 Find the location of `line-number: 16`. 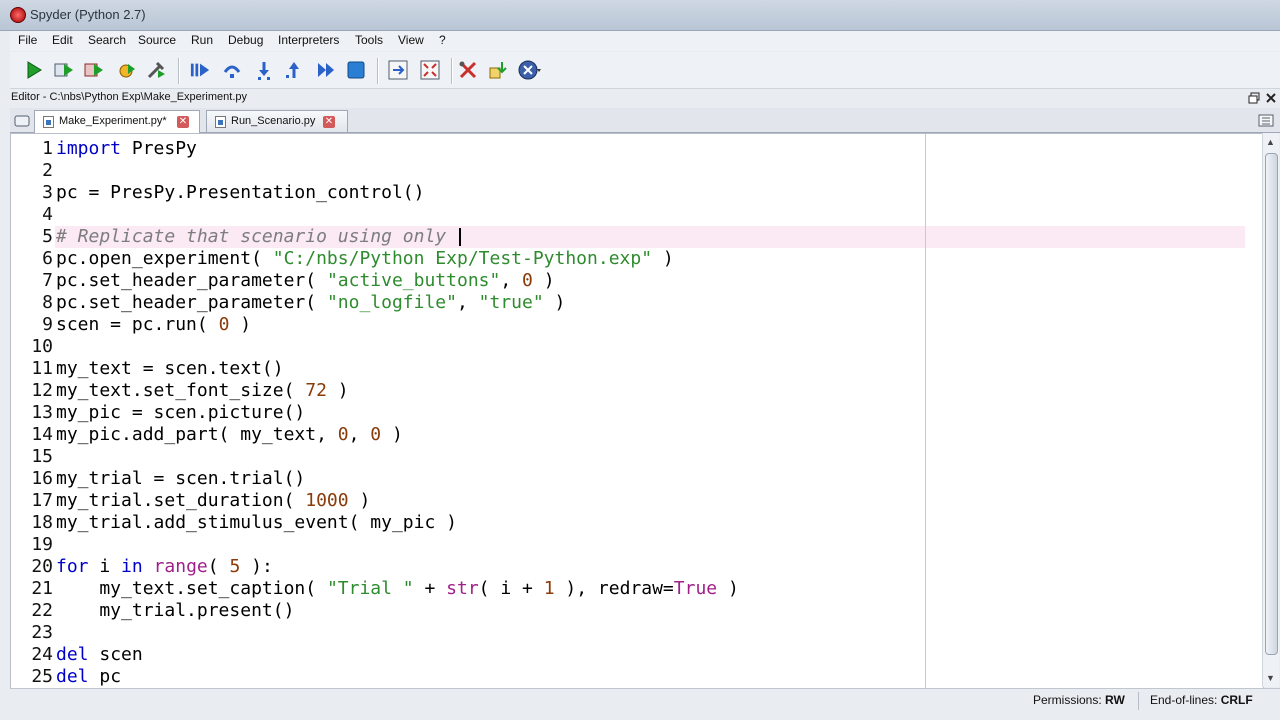

line-number: 16 is located at coordinates (42, 478).